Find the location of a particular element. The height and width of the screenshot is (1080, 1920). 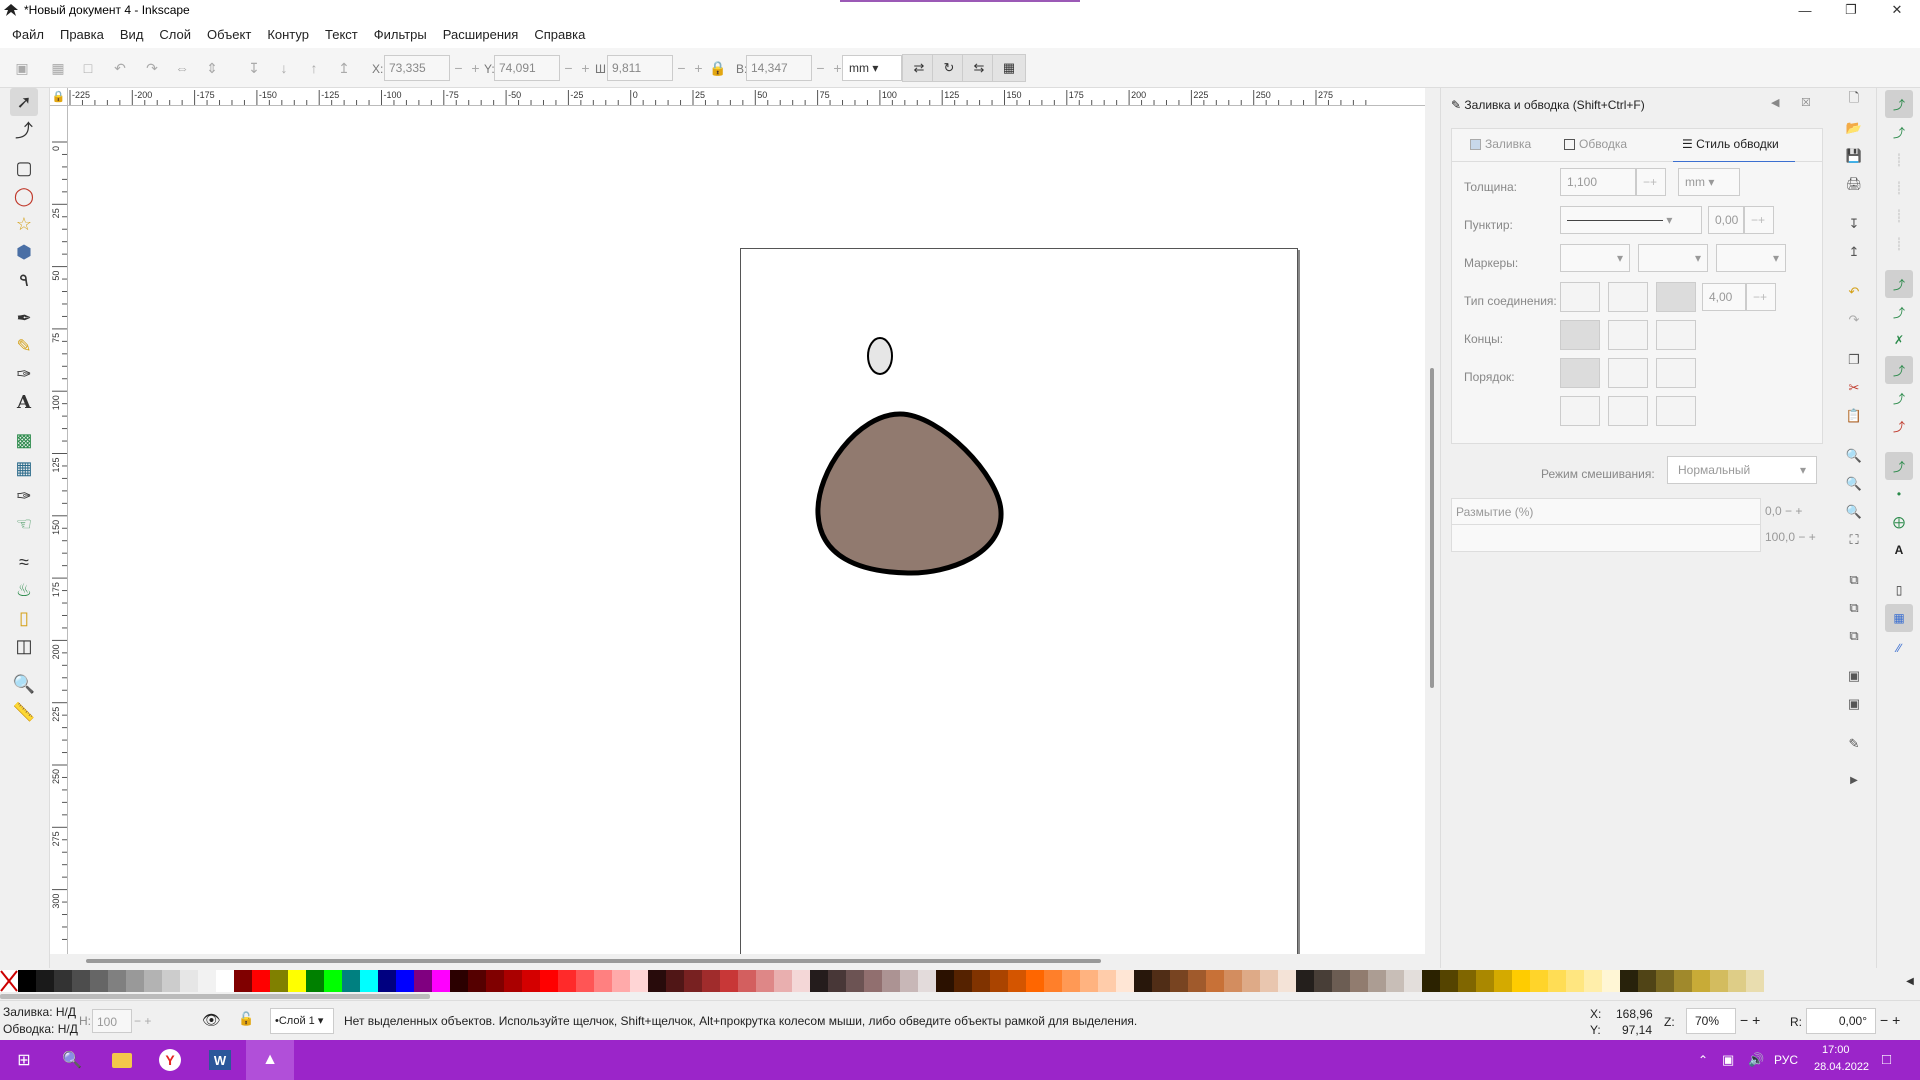

y-input: 74,091 is located at coordinates (527, 68).